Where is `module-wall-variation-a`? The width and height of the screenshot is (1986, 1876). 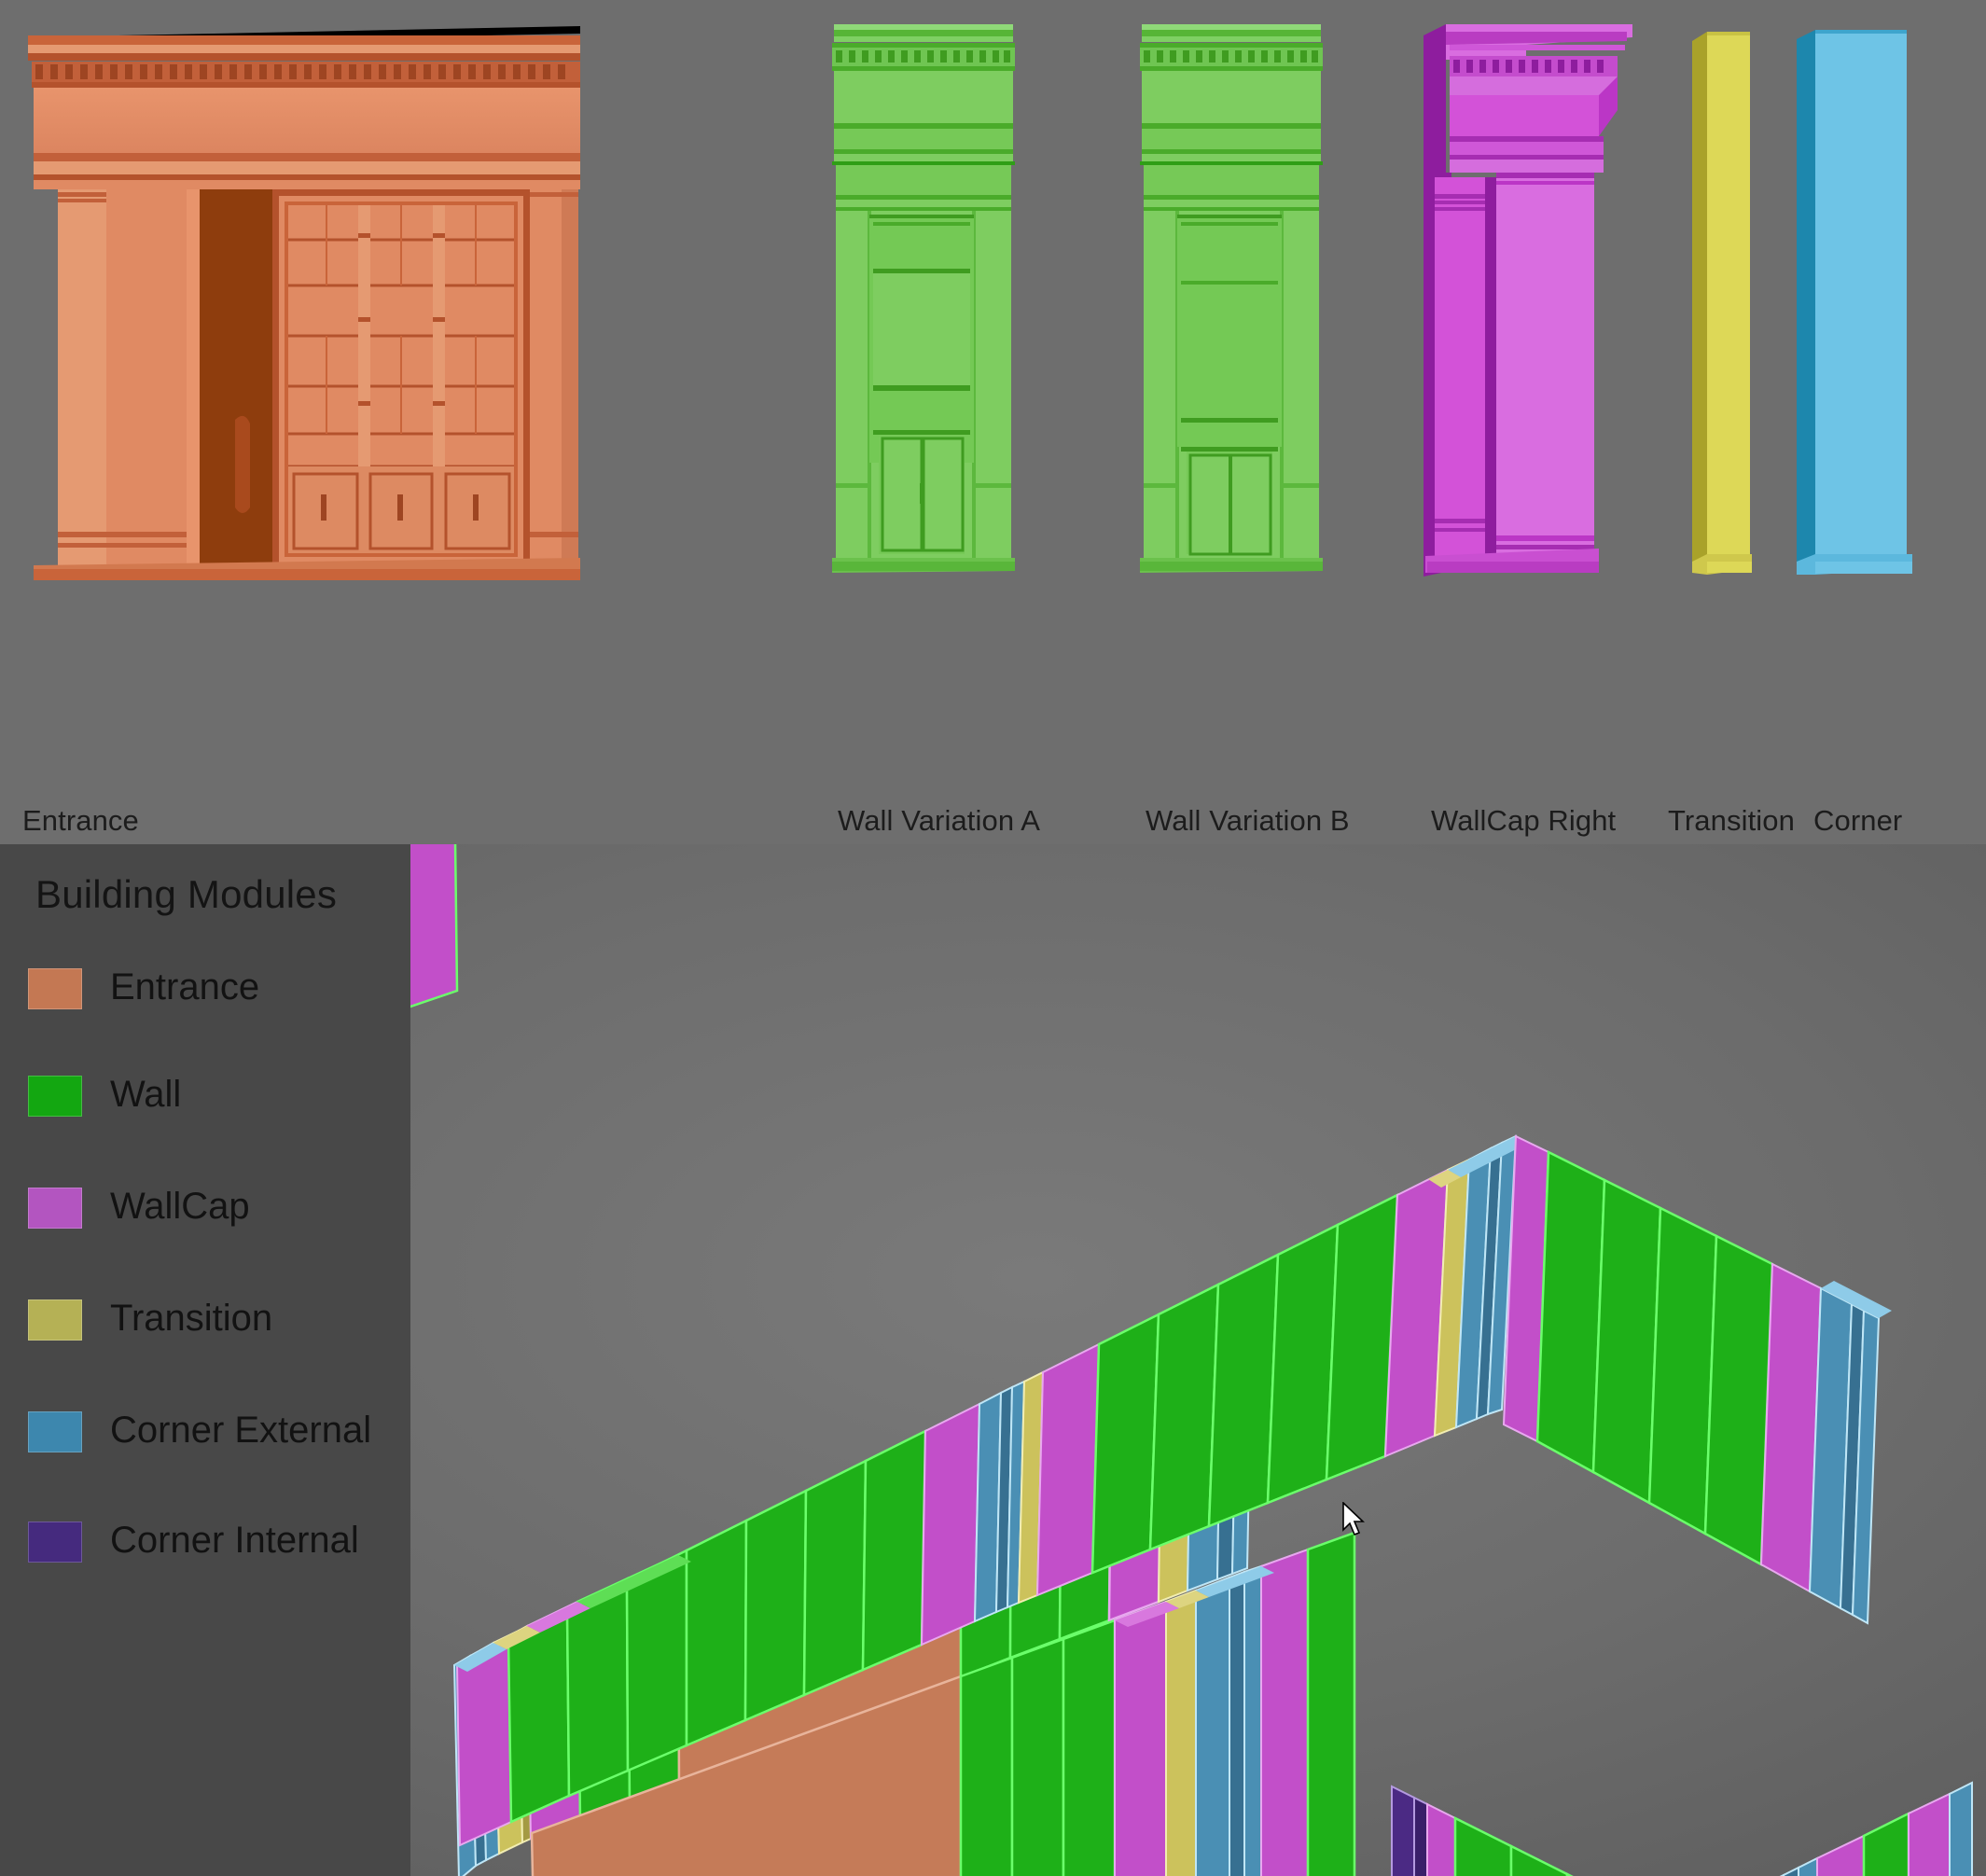 module-wall-variation-a is located at coordinates (923, 297).